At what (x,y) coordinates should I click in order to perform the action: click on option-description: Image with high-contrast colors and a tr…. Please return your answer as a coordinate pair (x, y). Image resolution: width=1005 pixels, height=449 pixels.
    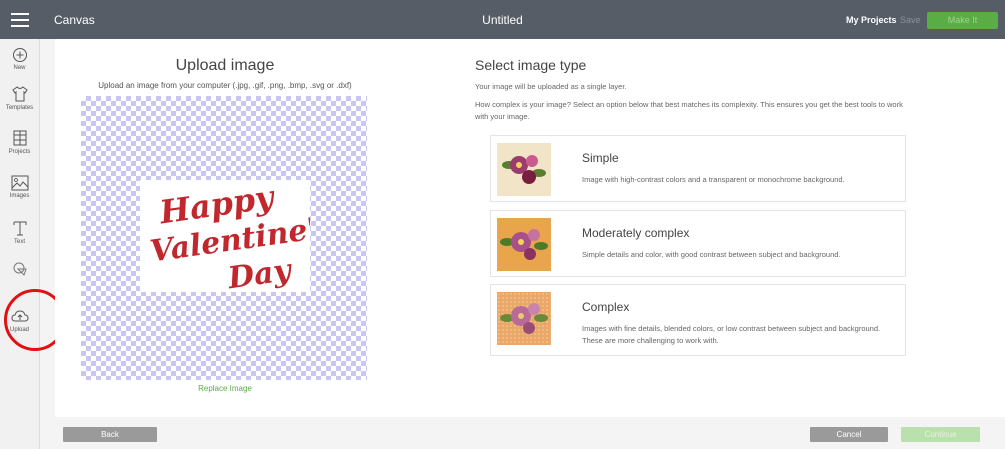
    Looking at the image, I should click on (713, 179).